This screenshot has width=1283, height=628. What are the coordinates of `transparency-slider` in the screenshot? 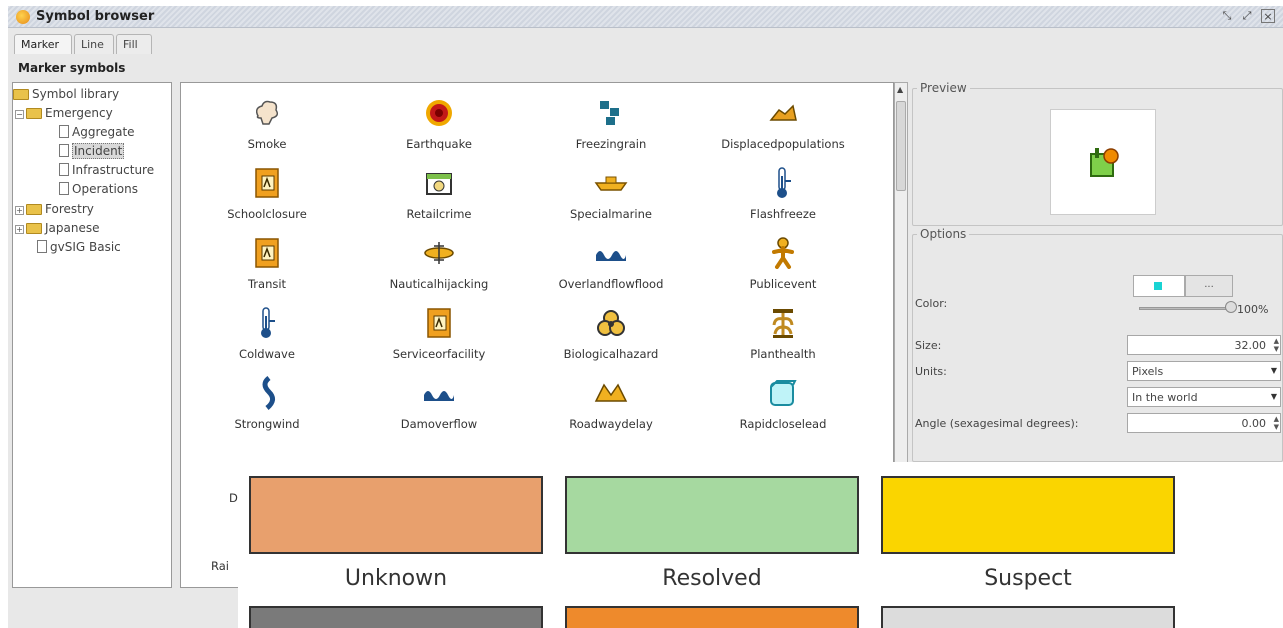 It's located at (1187, 308).